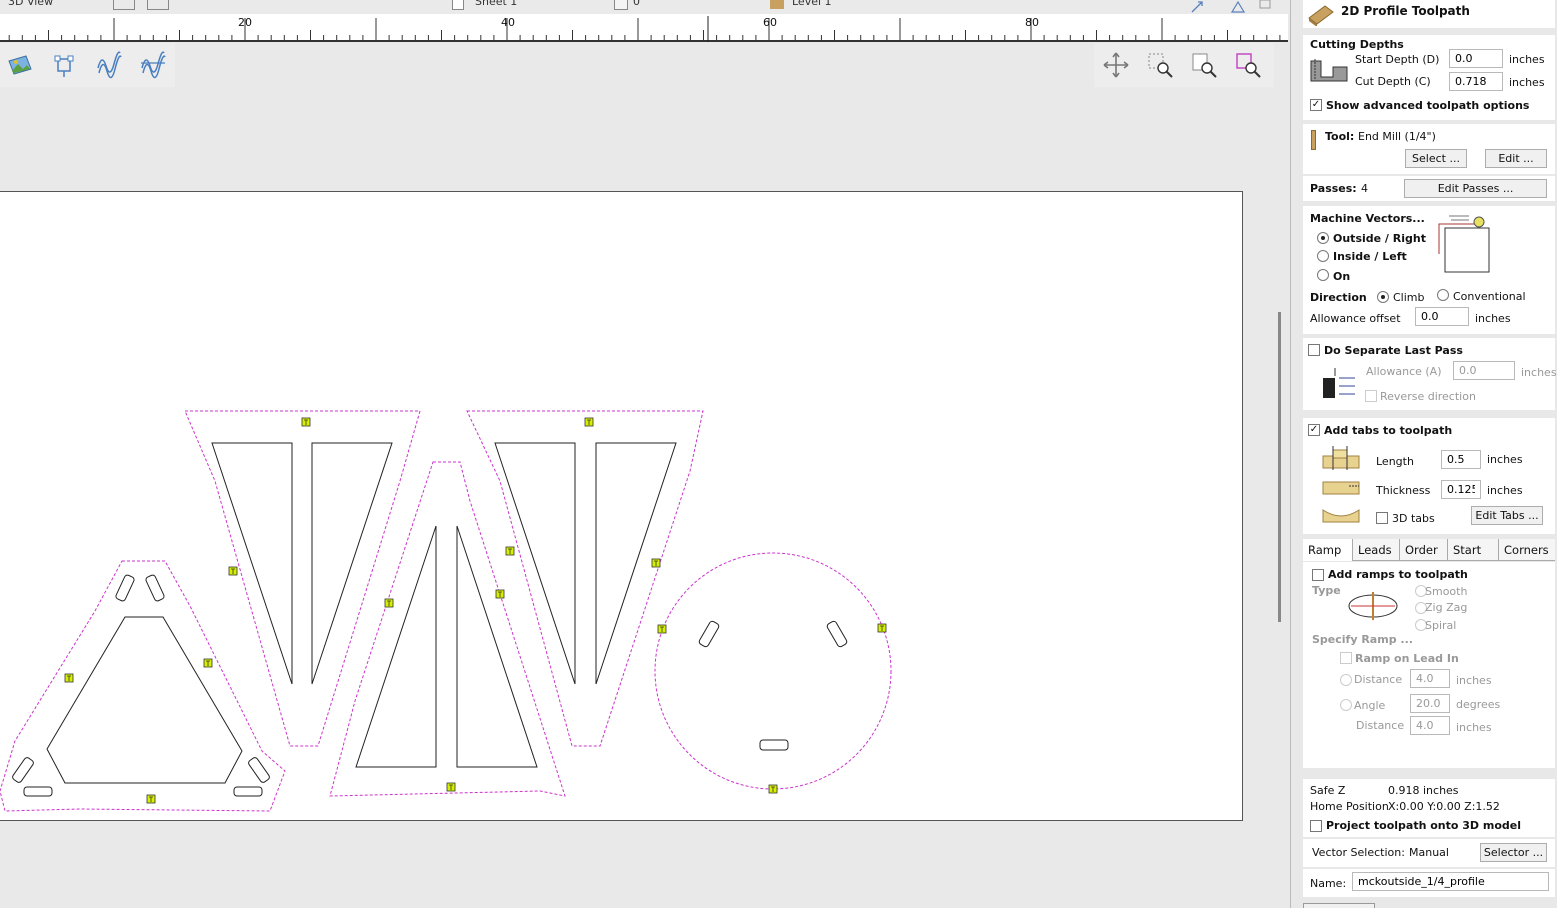 The height and width of the screenshot is (908, 1557). I want to click on horizontal-ruler: 20 40 60 80, so click(644, 28).